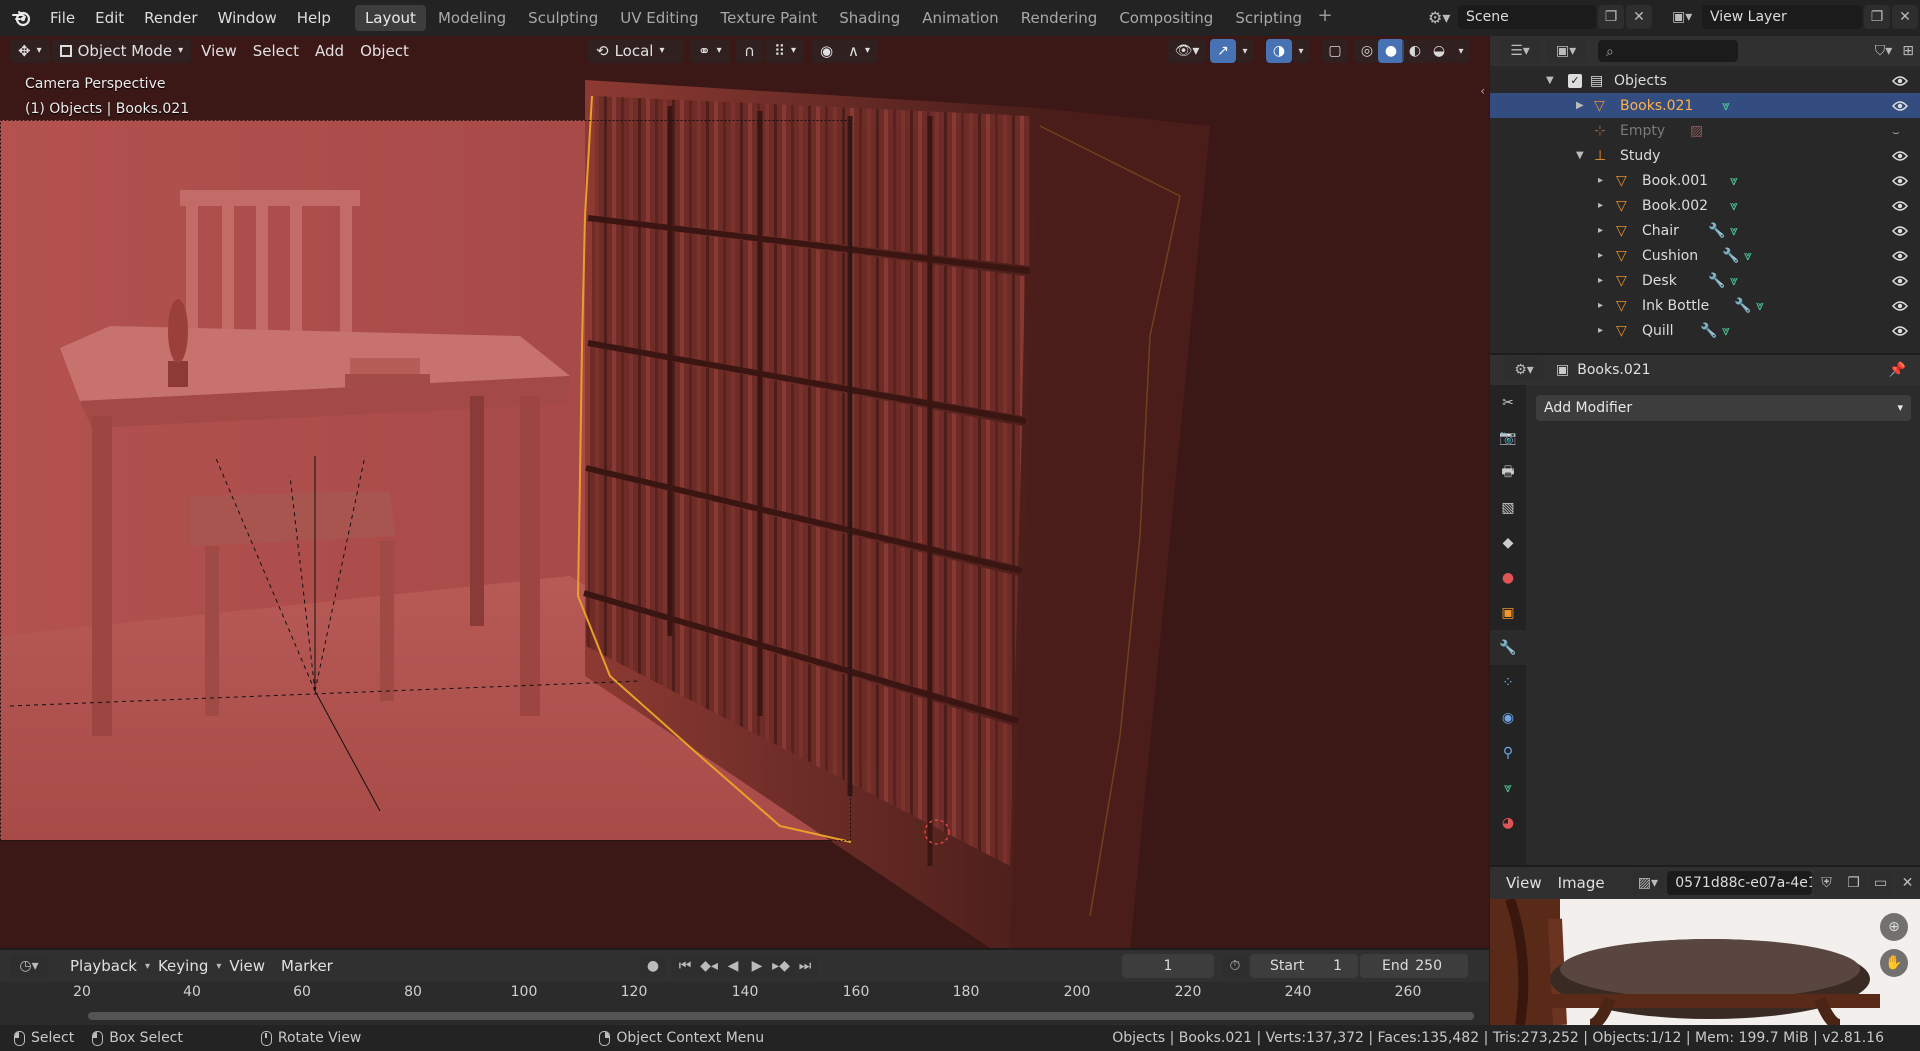  Describe the element at coordinates (733, 966) in the screenshot. I see `play-reverse-icon: ◀` at that location.